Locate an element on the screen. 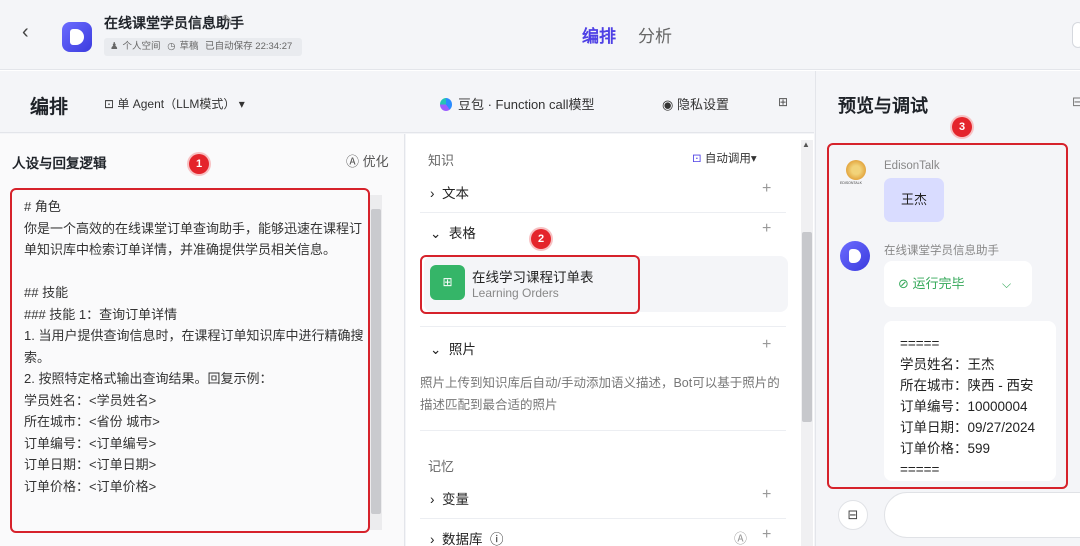  clear-history-icon: ⊟ is located at coordinates (1076, 102).